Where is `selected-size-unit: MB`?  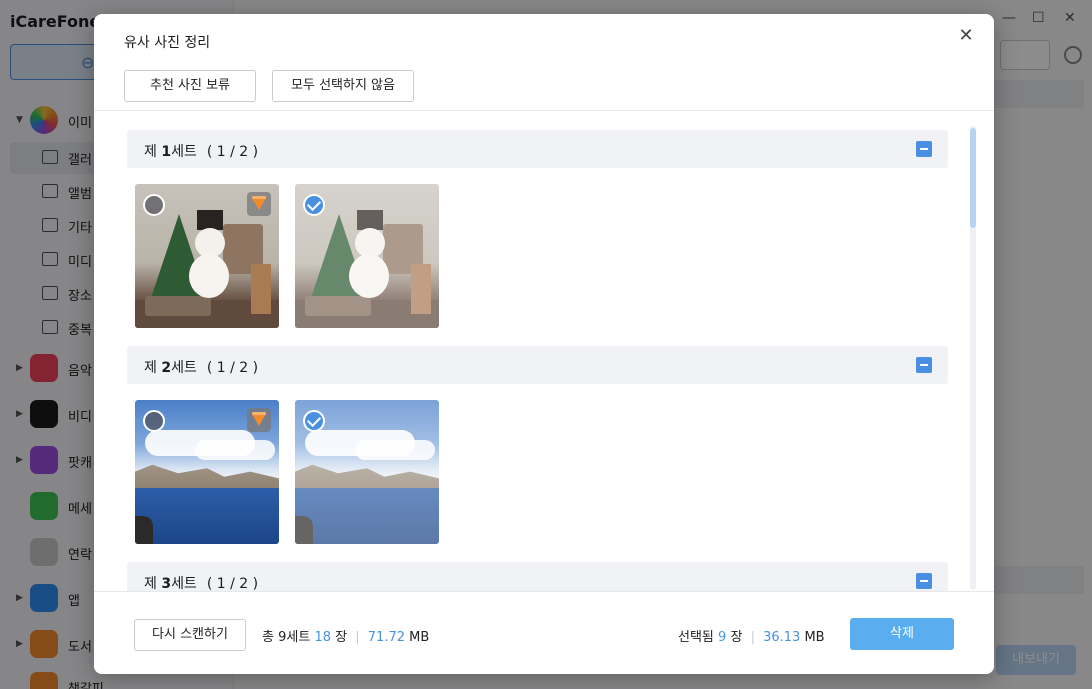 selected-size-unit: MB is located at coordinates (814, 637).